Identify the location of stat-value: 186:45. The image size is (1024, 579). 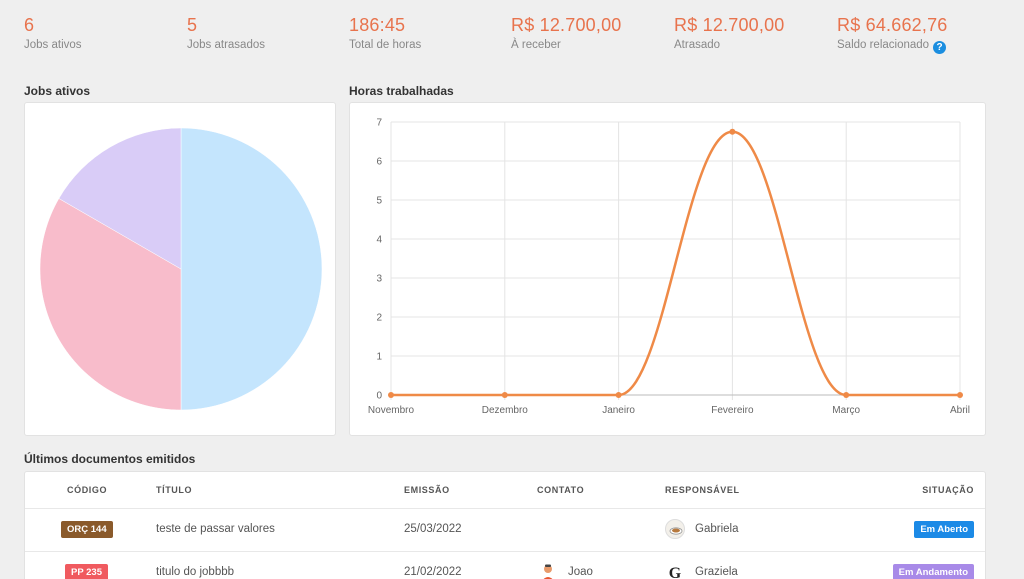
(377, 25).